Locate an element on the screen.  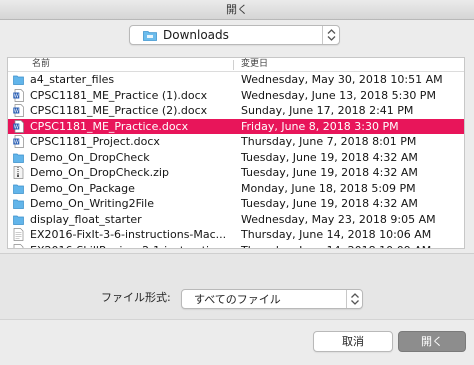
file-modified-date: Thursday, June 14, 2018 10:09 AM is located at coordinates (336, 246).